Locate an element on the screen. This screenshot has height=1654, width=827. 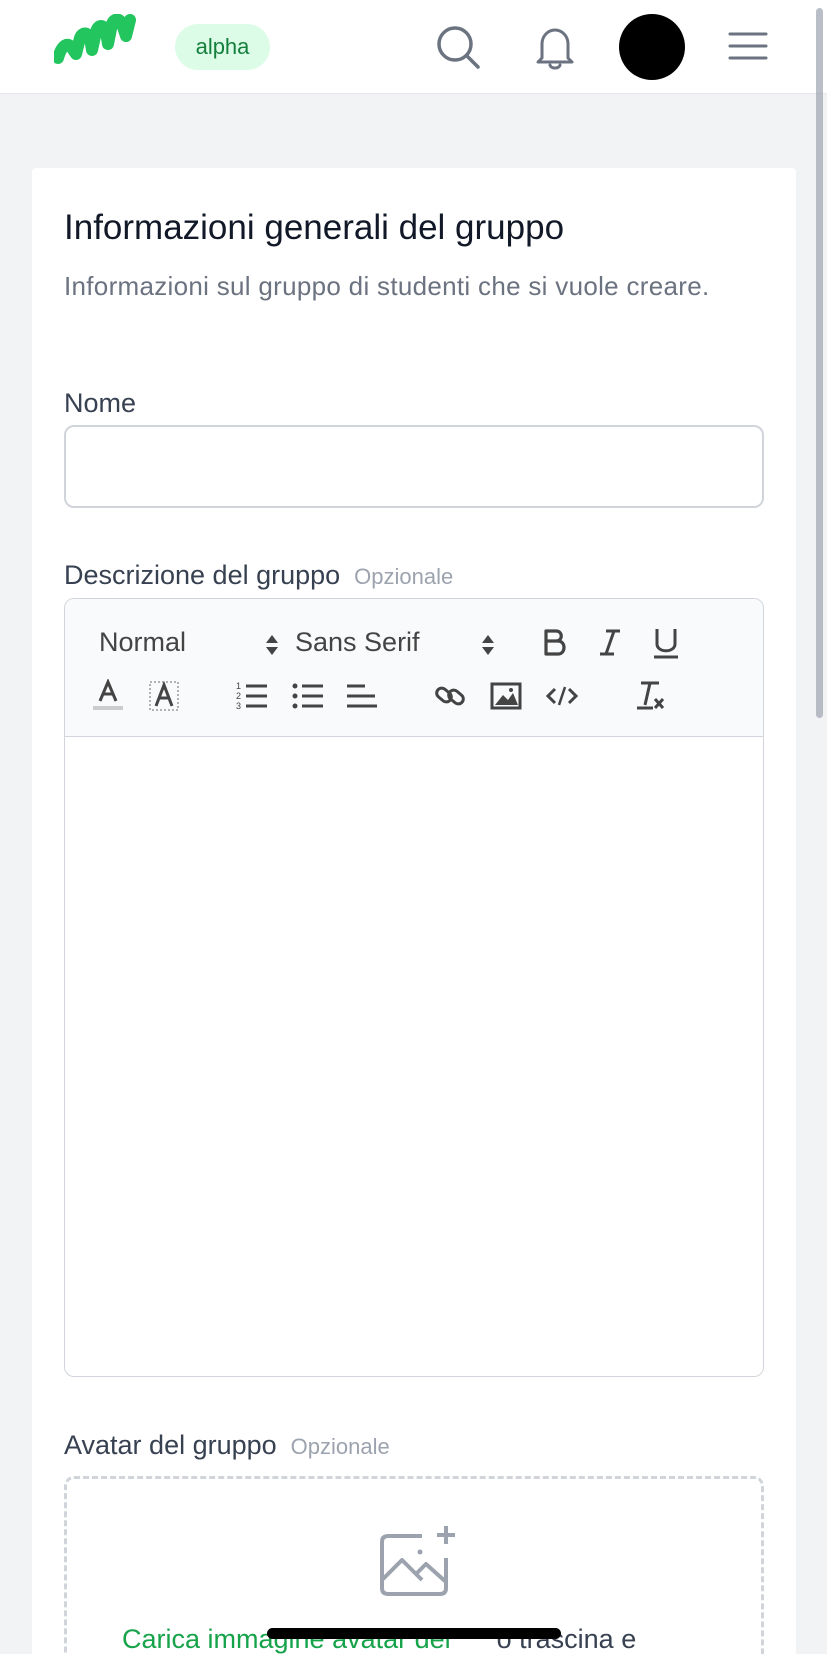
background-color-icon is located at coordinates (164, 696).